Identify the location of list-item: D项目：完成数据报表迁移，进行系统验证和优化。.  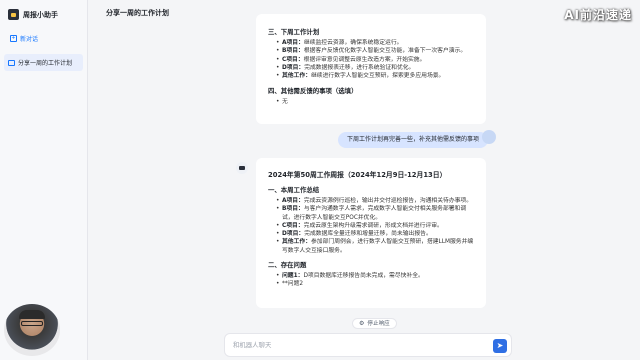
(375, 68).